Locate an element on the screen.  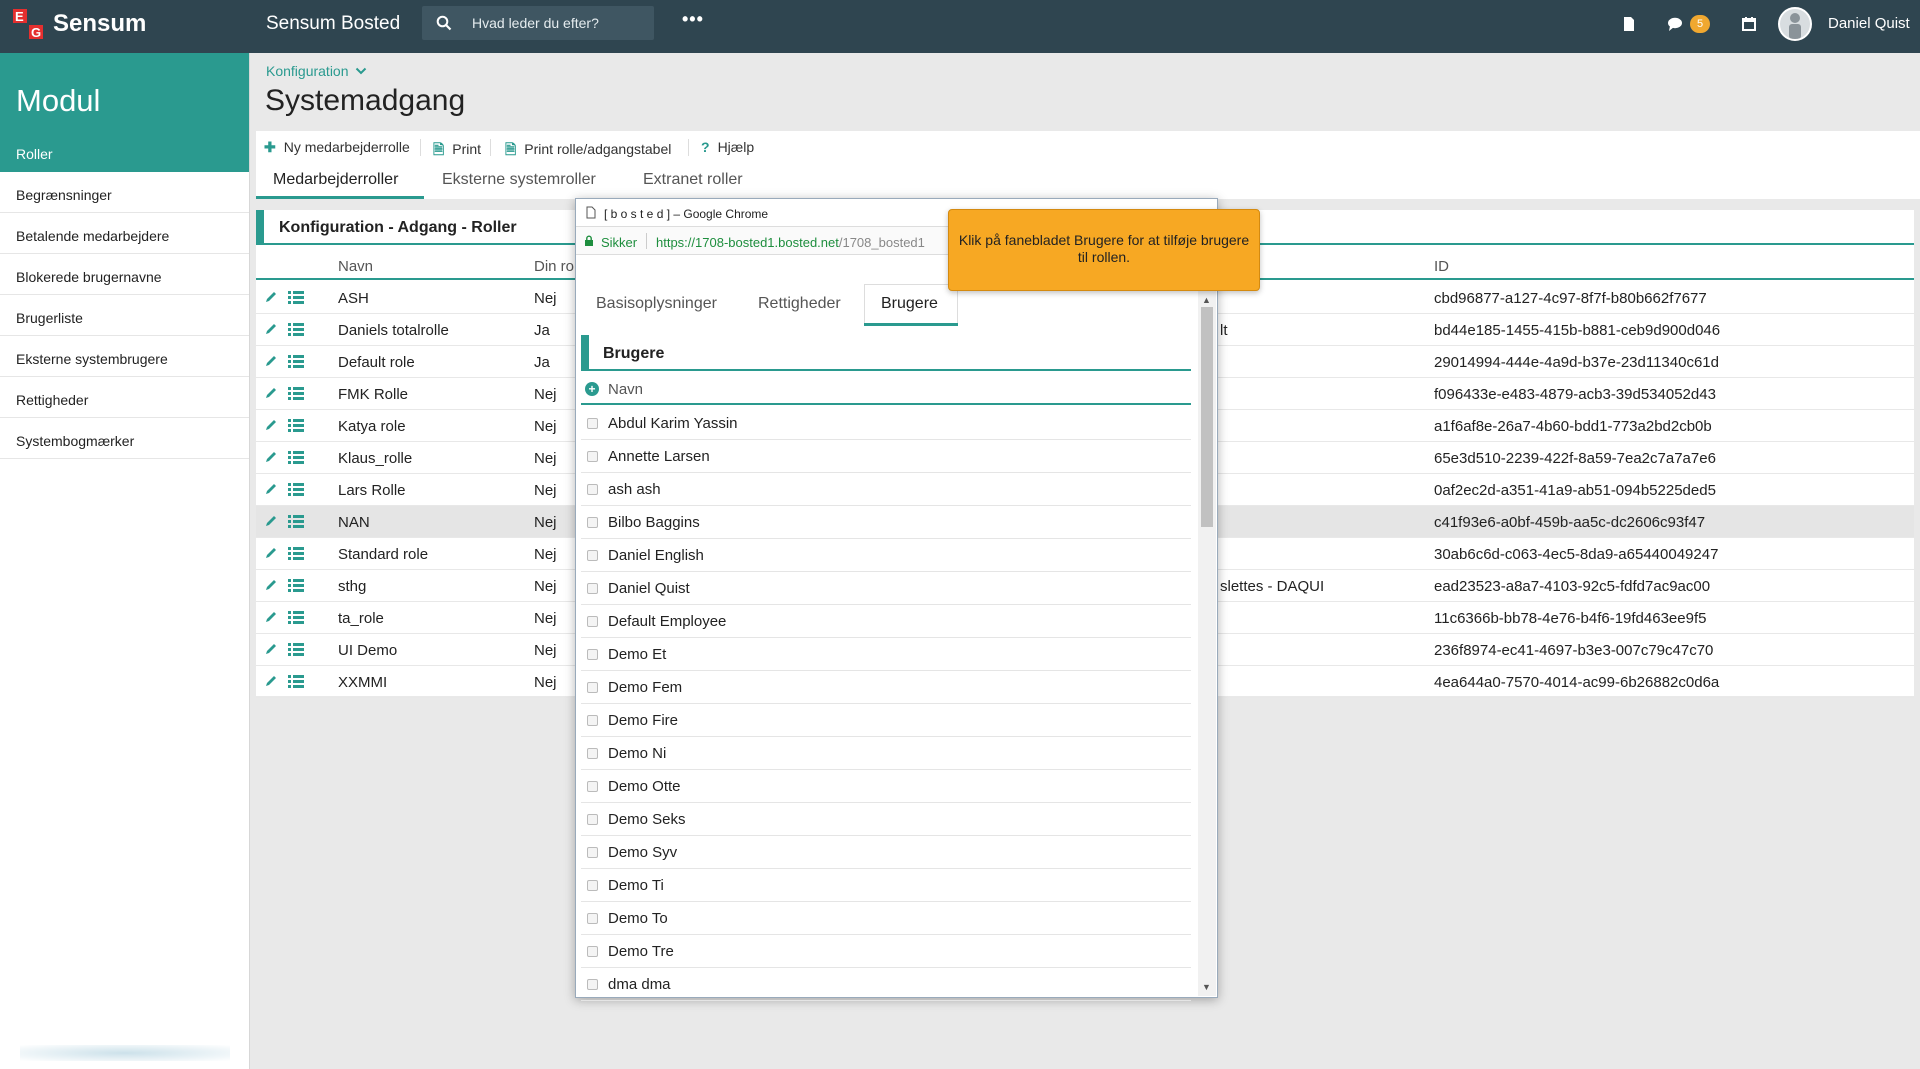
sidebar-item-brugerliste: Brugerliste is located at coordinates (124, 315).